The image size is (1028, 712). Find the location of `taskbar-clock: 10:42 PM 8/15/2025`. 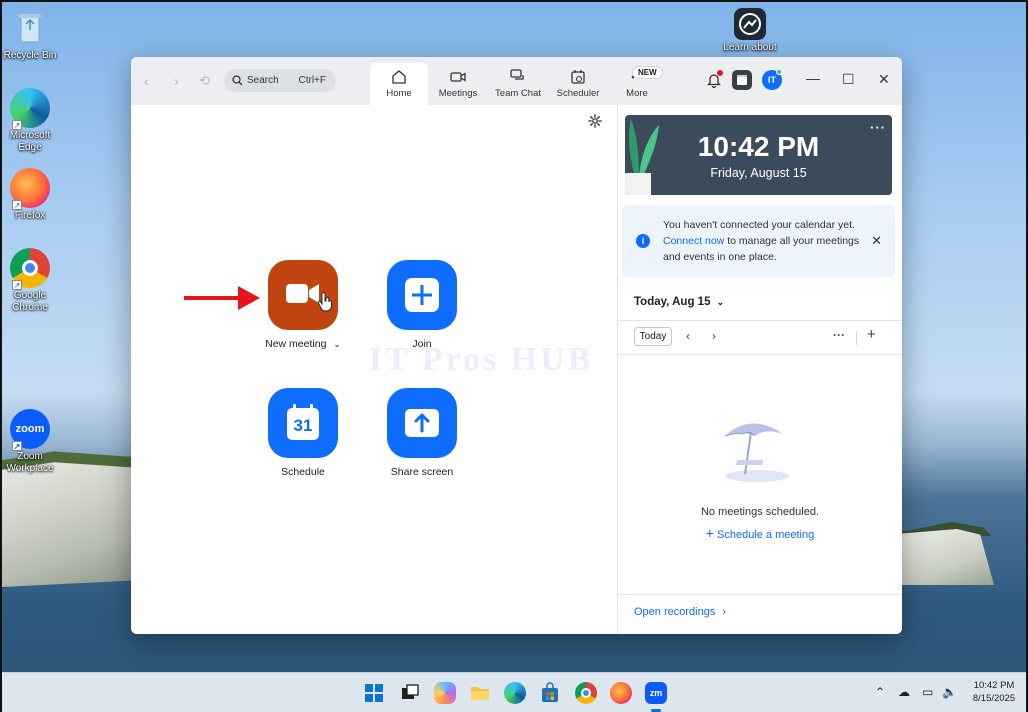

taskbar-clock: 10:42 PM 8/15/2025 is located at coordinates (994, 692).